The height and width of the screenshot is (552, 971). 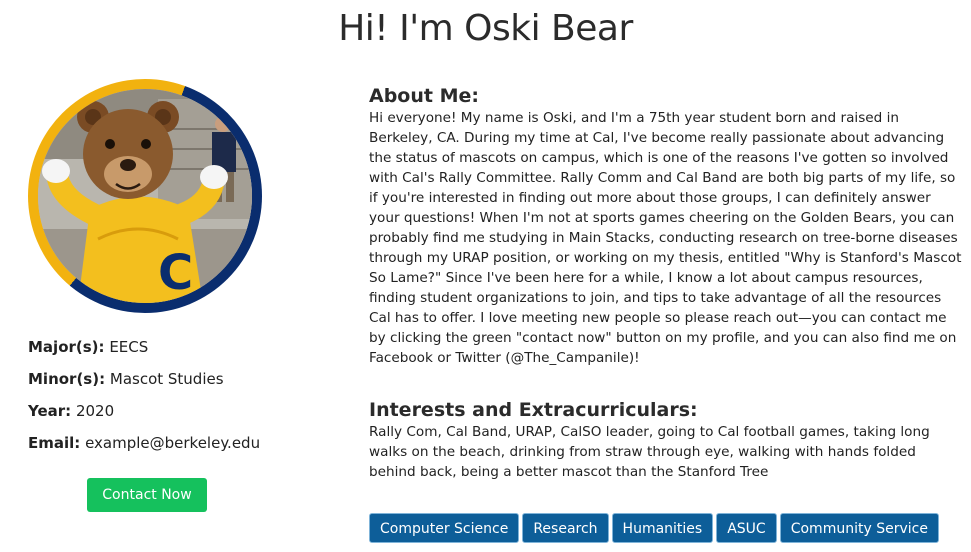 I want to click on year-row: Year: 2020, so click(x=163, y=416).